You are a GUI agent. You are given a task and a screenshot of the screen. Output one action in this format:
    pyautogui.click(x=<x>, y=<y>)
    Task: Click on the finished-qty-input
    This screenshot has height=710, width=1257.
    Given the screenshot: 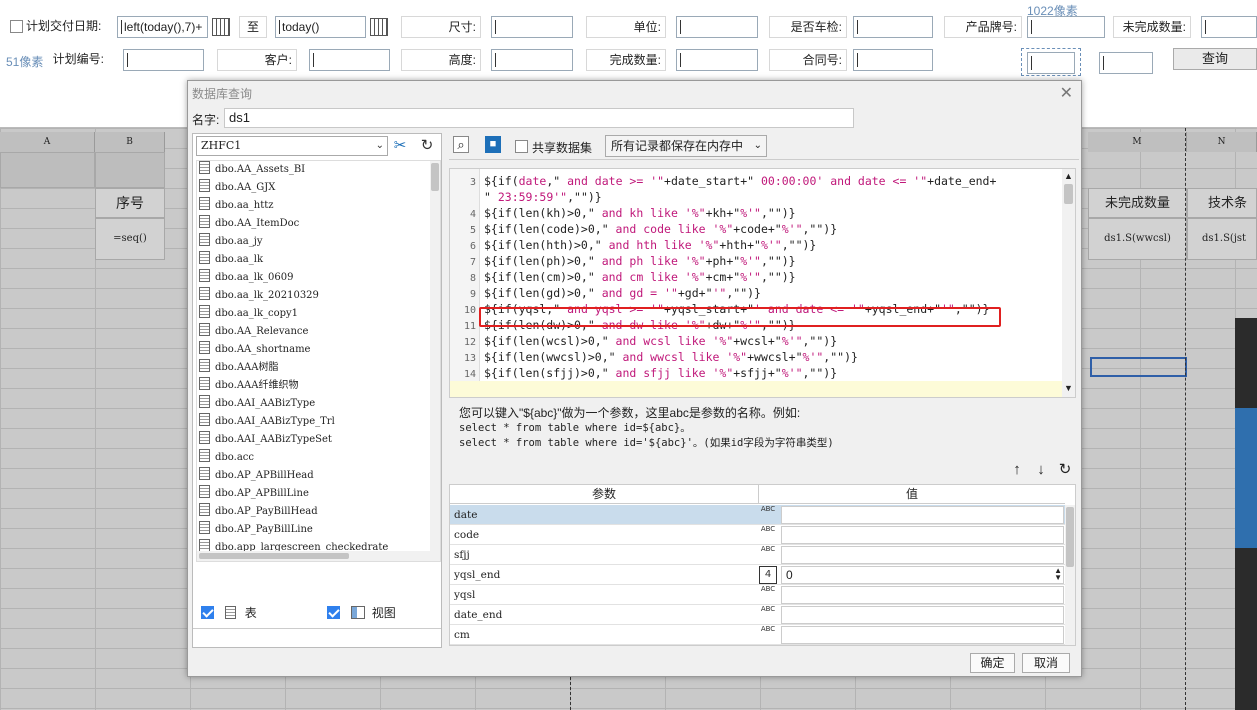 What is the action you would take?
    pyautogui.click(x=717, y=60)
    